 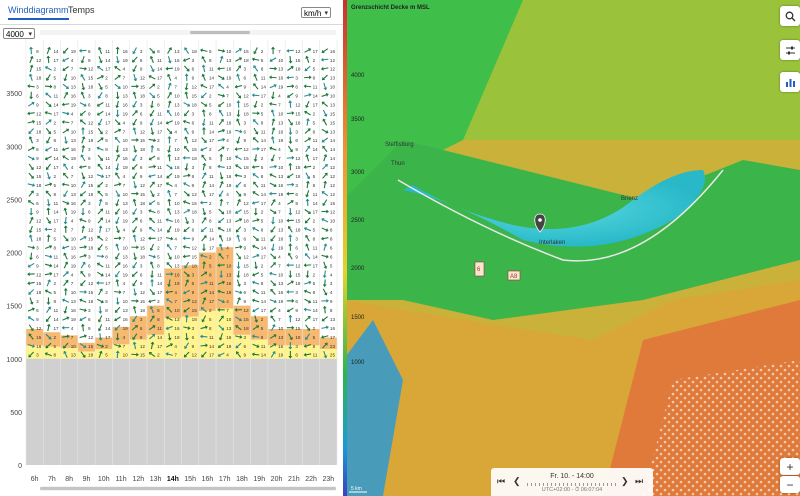 I want to click on x-hour-label: 23h, so click(x=329, y=479).